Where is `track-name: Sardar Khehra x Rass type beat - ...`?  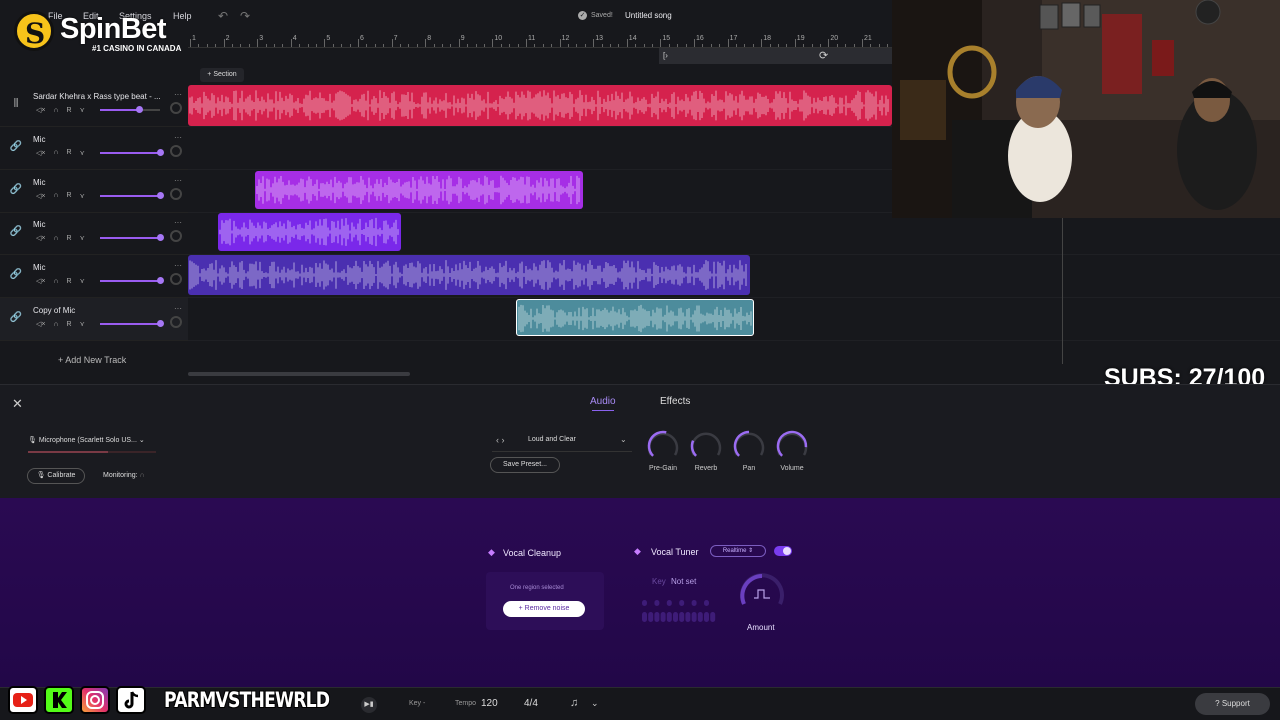
track-name: Sardar Khehra x Rass type beat - ... is located at coordinates (103, 96).